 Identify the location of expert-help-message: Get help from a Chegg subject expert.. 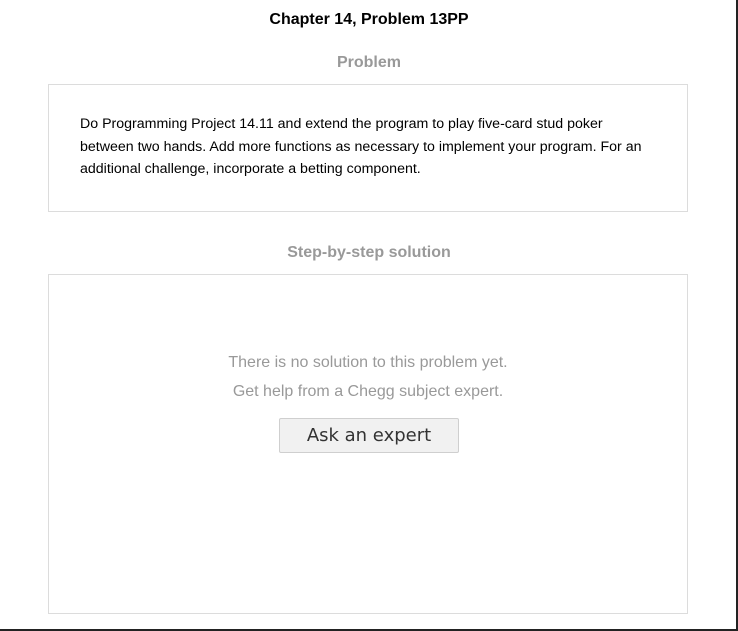
(368, 391).